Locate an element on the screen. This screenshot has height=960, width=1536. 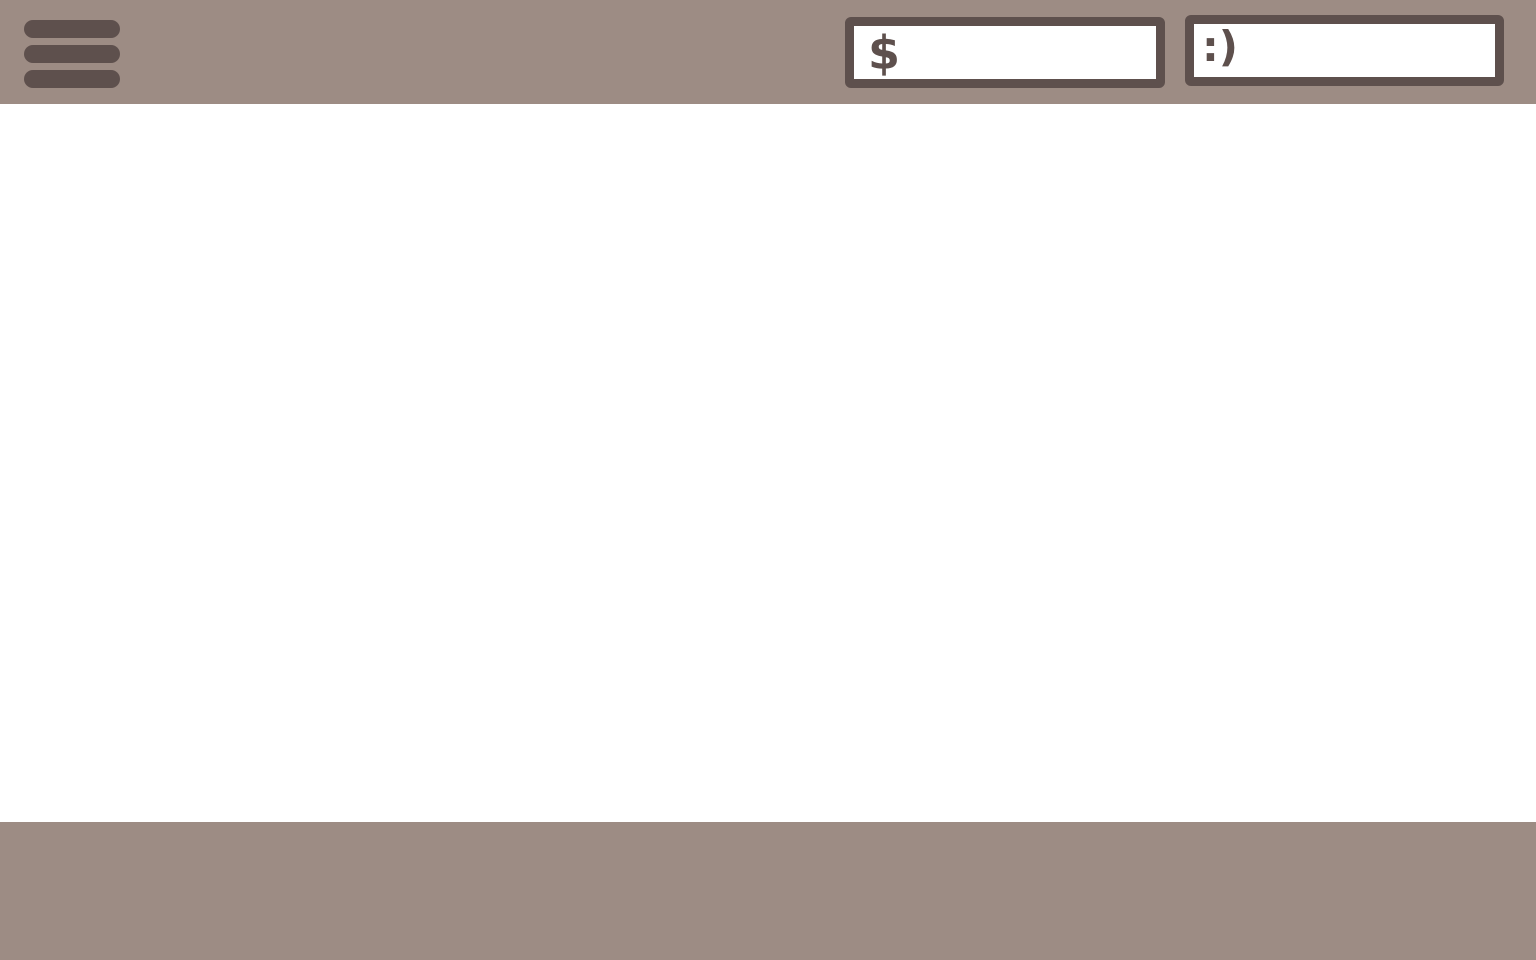
dollar-icon: $ is located at coordinates (884, 53).